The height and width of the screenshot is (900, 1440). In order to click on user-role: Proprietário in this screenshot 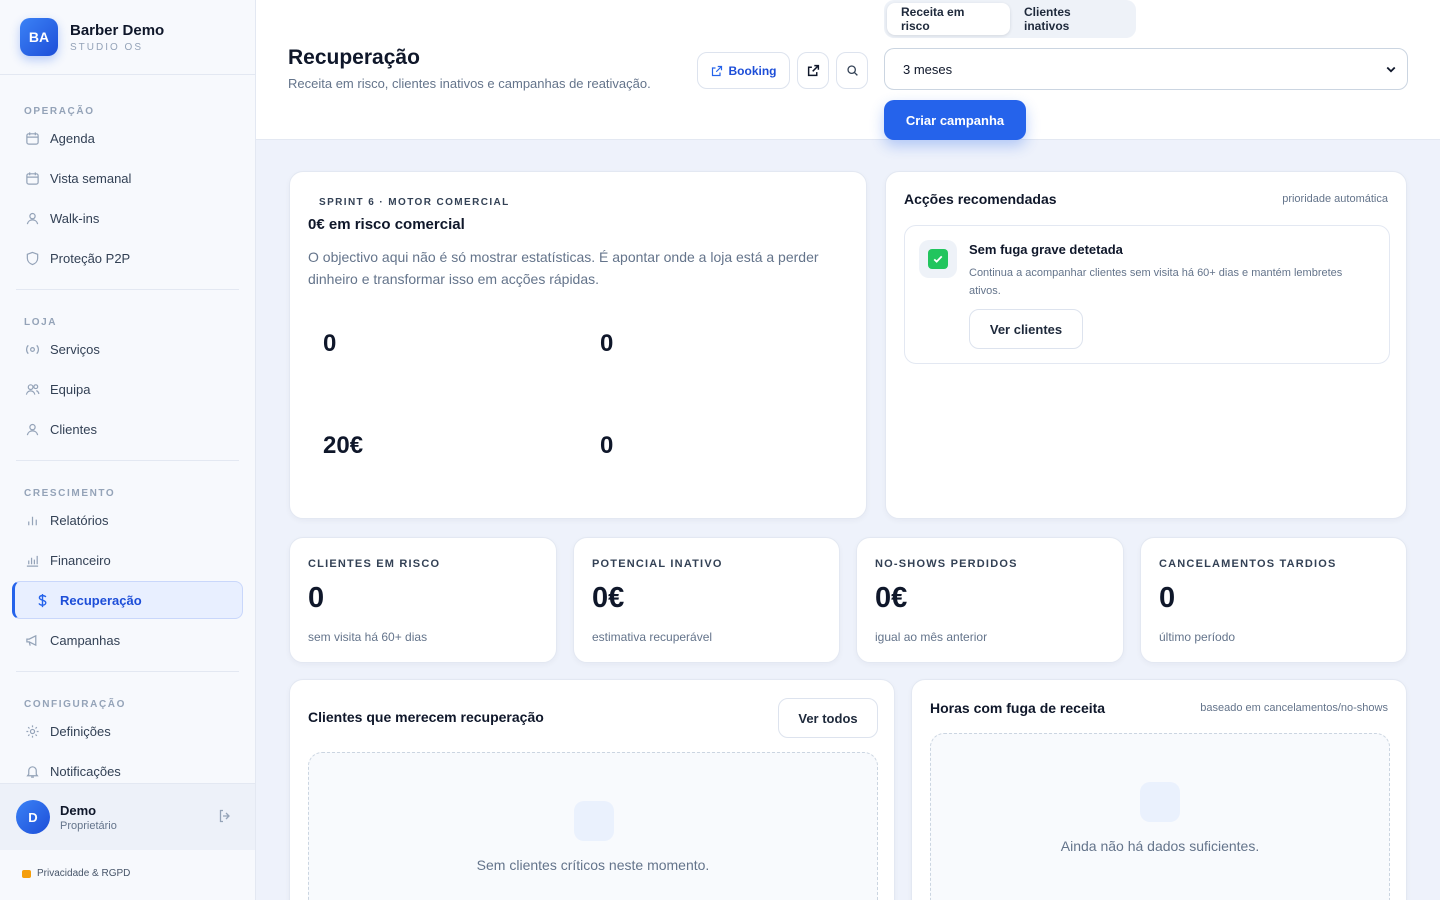, I will do `click(88, 825)`.